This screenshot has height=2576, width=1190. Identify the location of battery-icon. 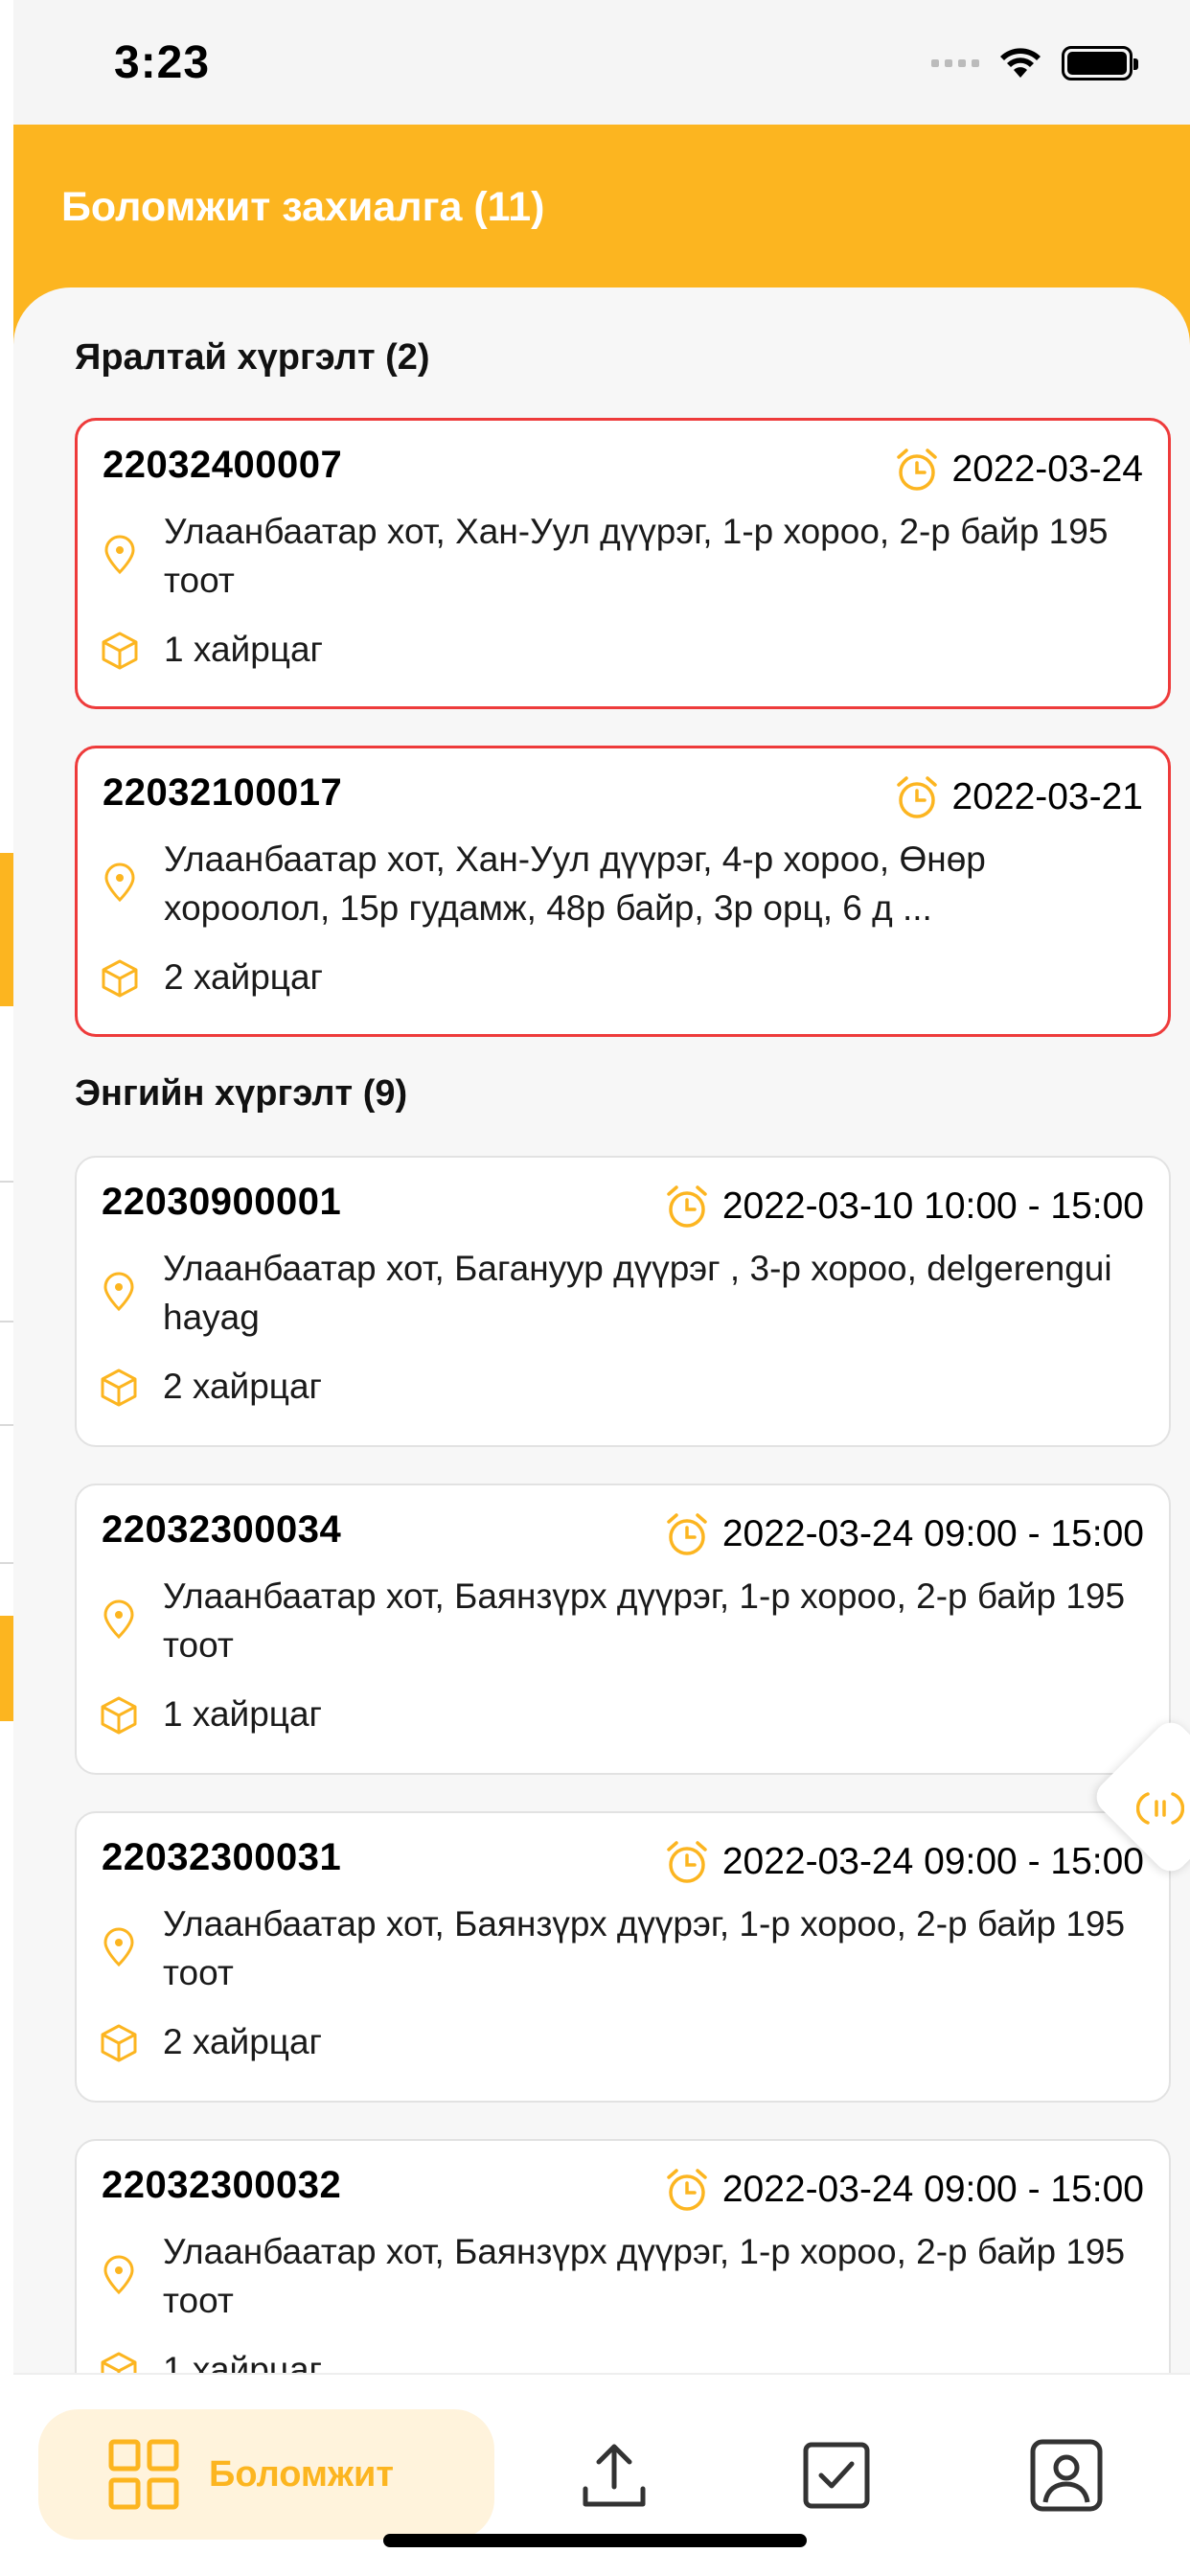
(1100, 63).